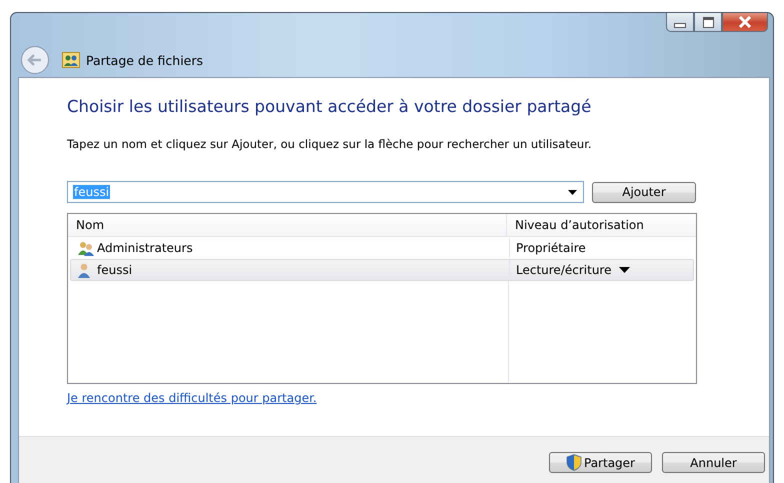  What do you see at coordinates (382, 248) in the screenshot?
I see `user-row: Administrateurs Propriétaire` at bounding box center [382, 248].